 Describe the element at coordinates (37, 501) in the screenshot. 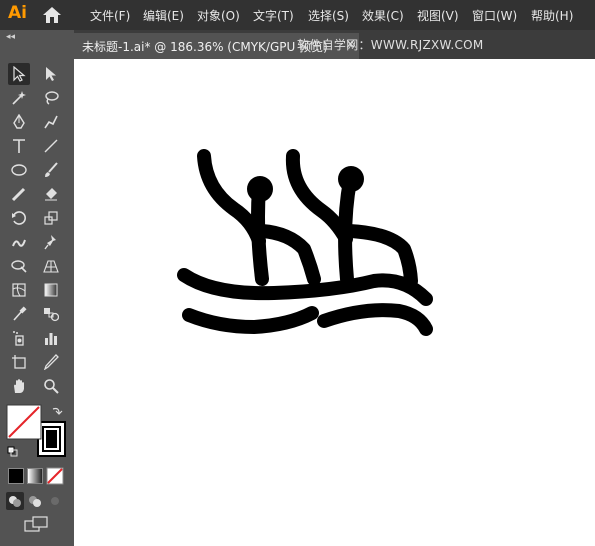

I see `drawing-modes` at that location.